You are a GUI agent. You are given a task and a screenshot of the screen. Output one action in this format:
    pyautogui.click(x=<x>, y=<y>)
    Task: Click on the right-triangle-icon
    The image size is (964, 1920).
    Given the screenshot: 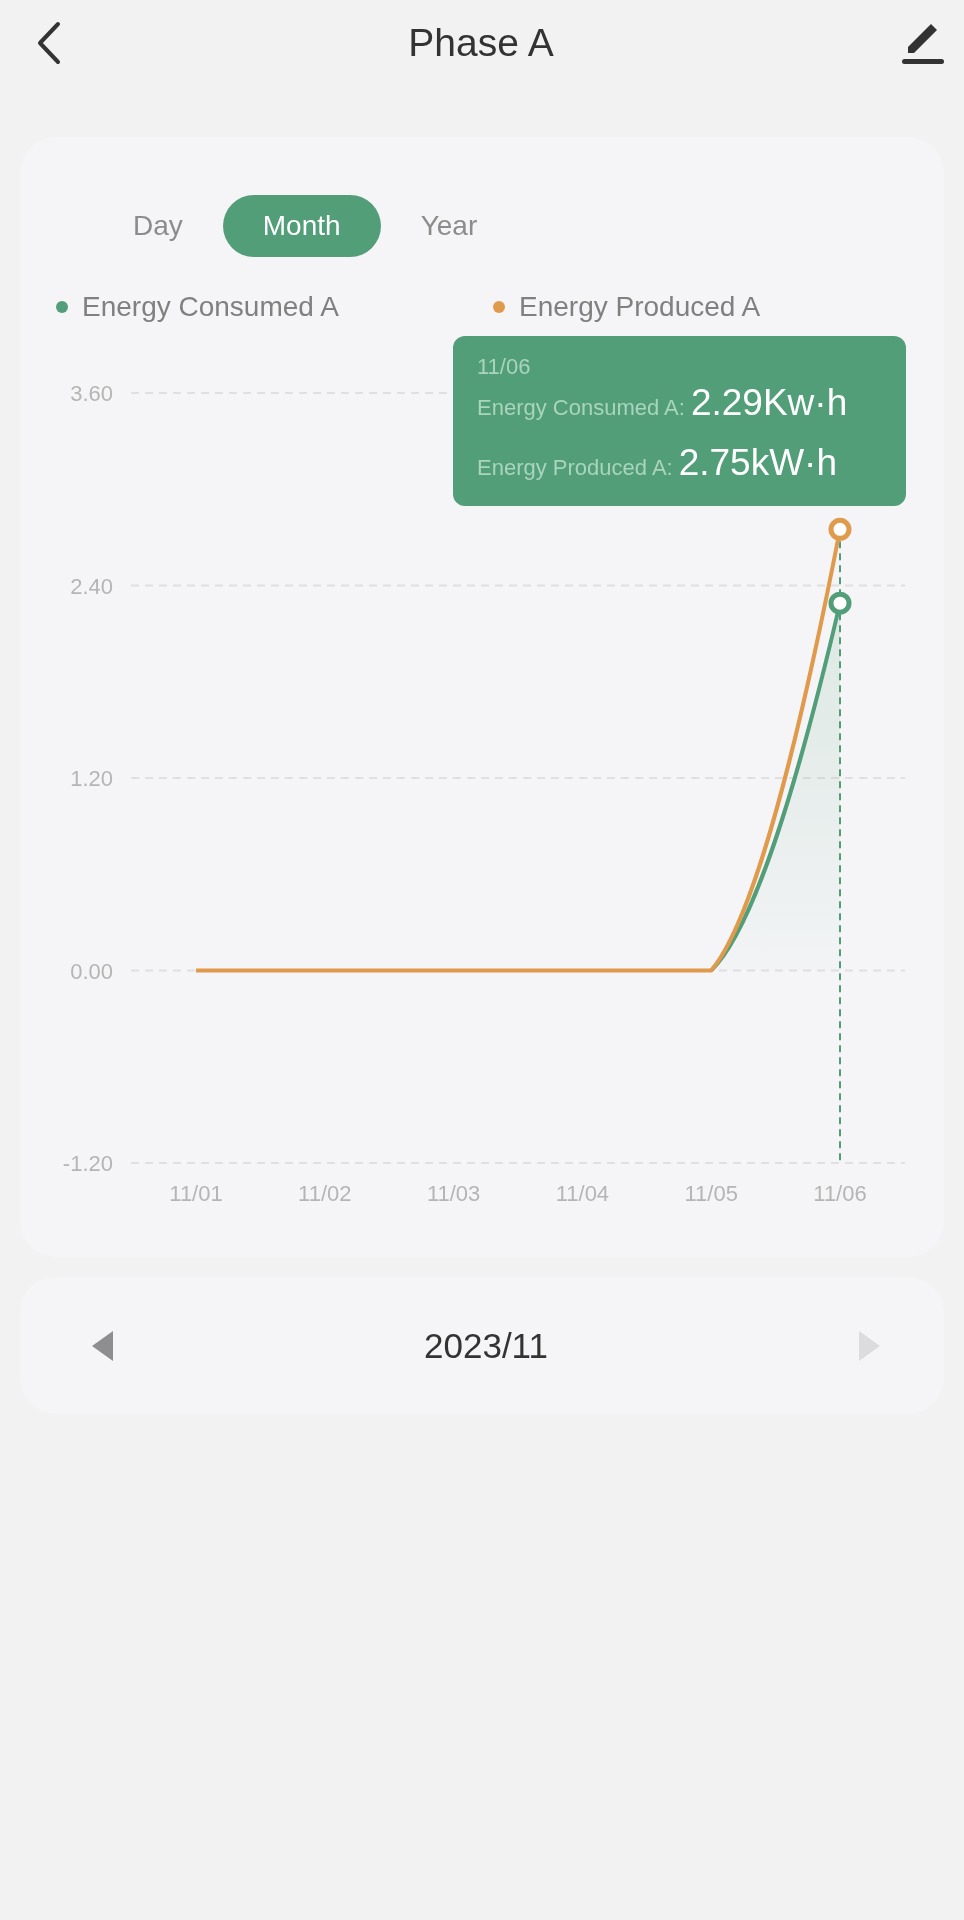 What is the action you would take?
    pyautogui.click(x=869, y=1345)
    